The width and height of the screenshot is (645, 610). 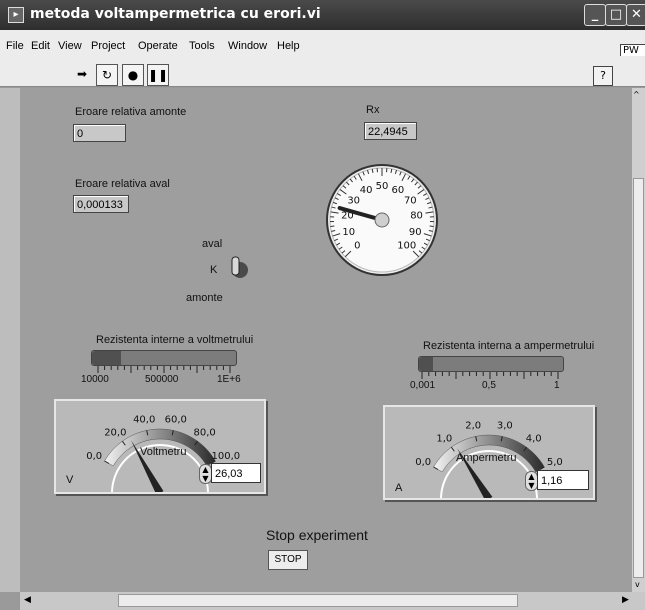 What do you see at coordinates (563, 480) in the screenshot?
I see `ampermeter-numeric: 1,16` at bounding box center [563, 480].